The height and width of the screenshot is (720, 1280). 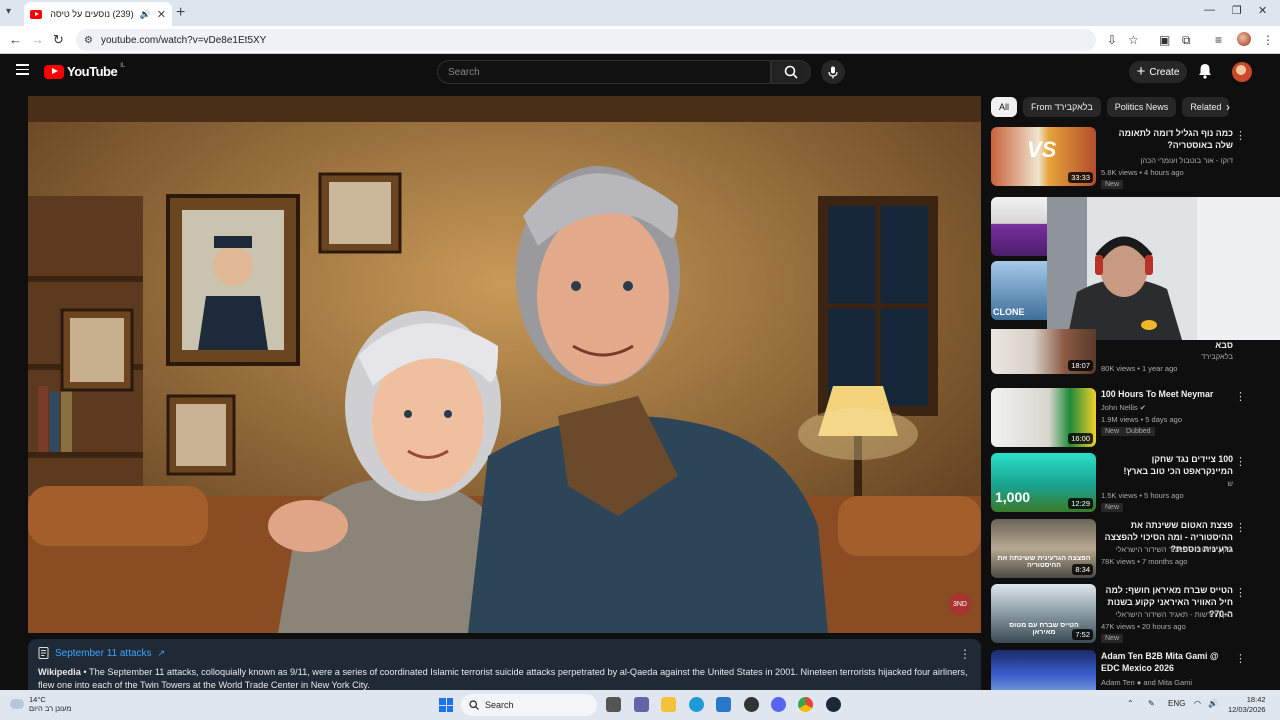 What do you see at coordinates (1242, 72) in the screenshot?
I see `account-avatar` at bounding box center [1242, 72].